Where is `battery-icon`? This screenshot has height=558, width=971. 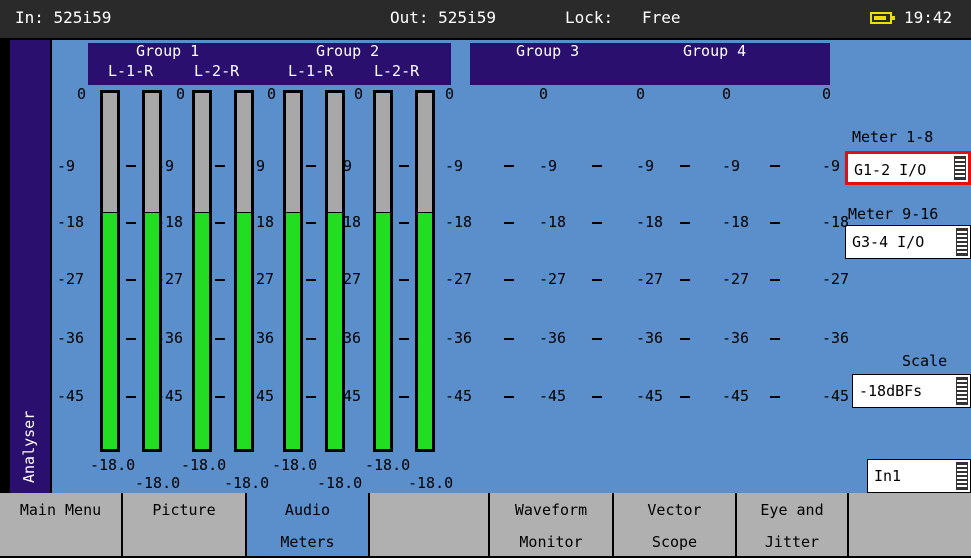 battery-icon is located at coordinates (882, 18).